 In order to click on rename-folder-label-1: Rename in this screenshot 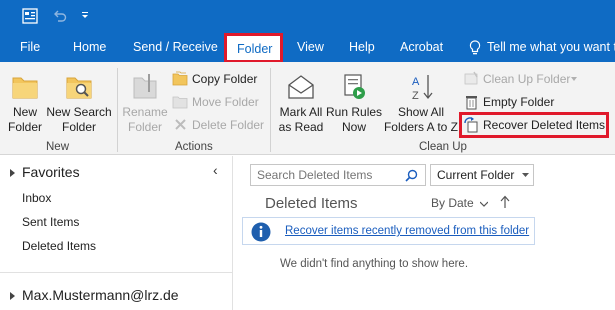, I will do `click(145, 112)`.